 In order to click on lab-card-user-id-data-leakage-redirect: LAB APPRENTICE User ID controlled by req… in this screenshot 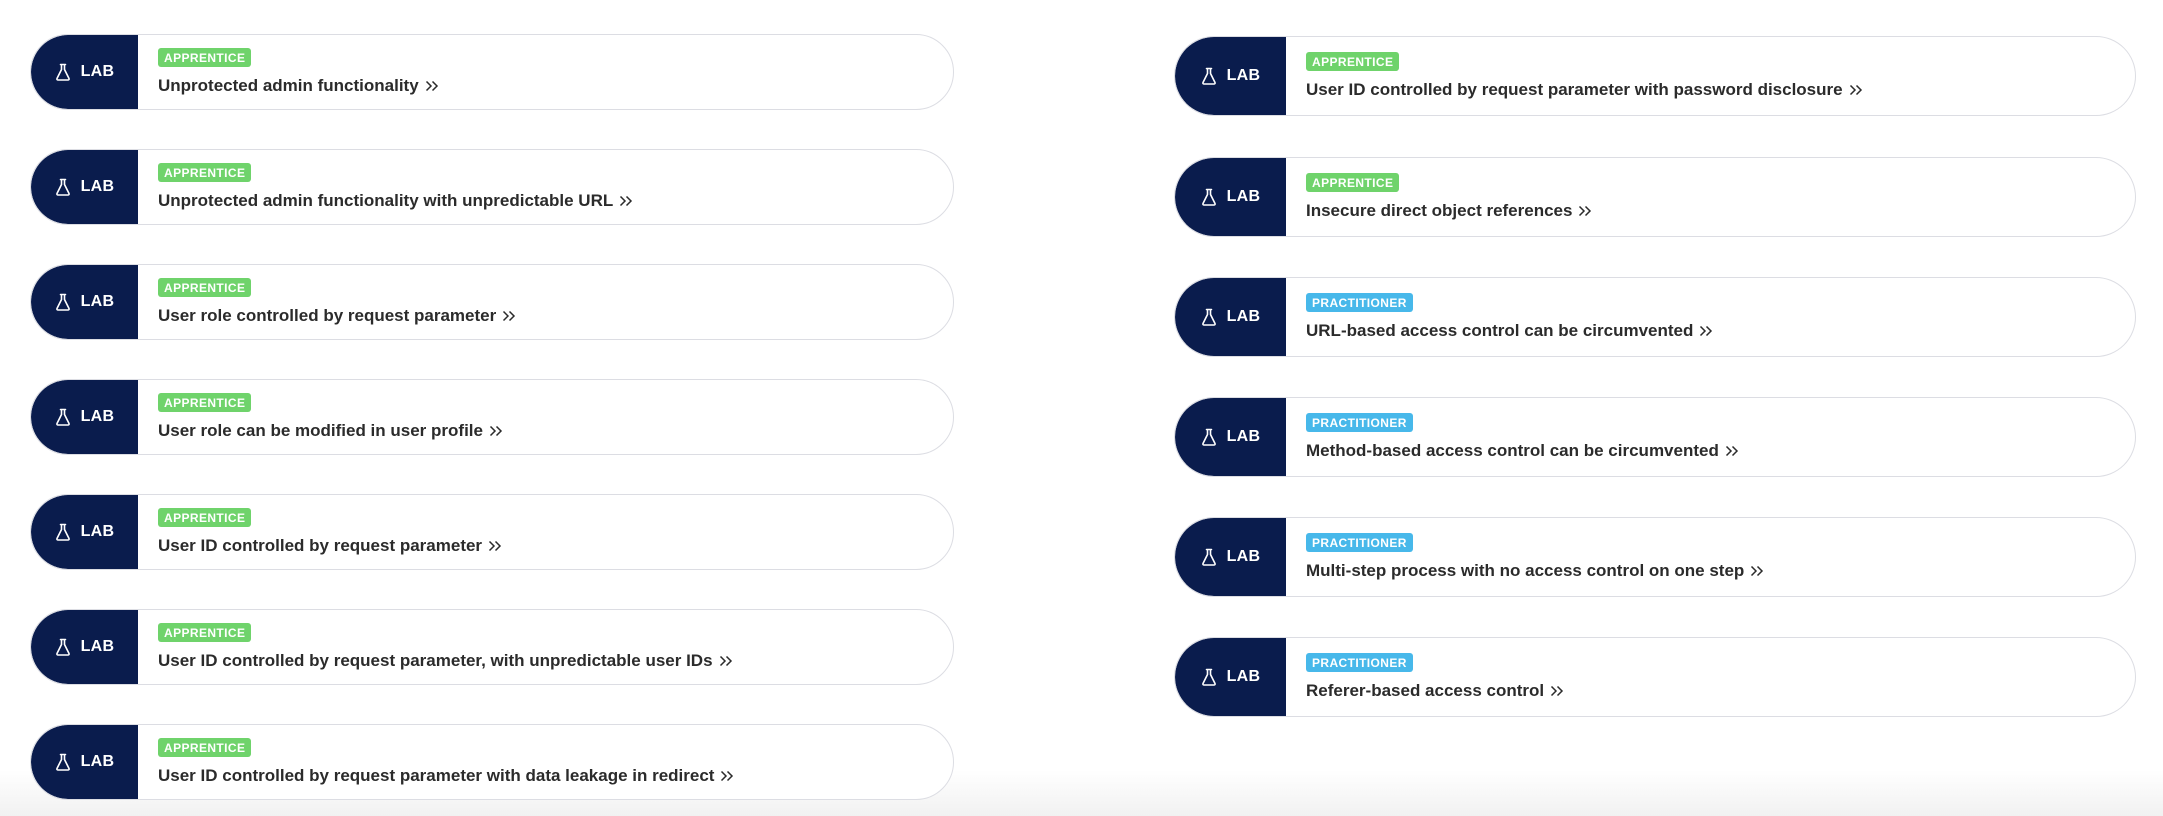, I will do `click(492, 762)`.